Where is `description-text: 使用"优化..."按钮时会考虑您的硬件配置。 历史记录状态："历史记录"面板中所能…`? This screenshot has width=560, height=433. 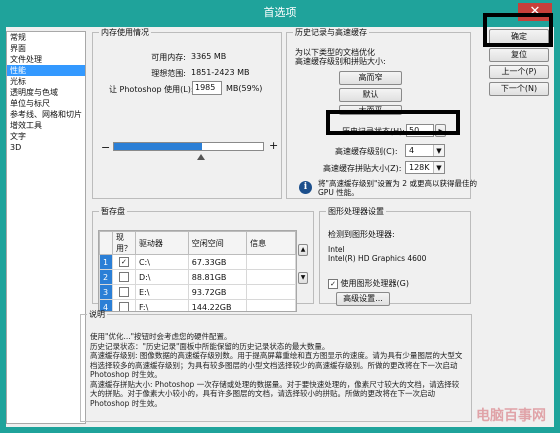 description-text: 使用"优化..."按钮时会考虑您的硬件配置。 历史记录状态："历史记录"面板中所能… is located at coordinates (277, 370).